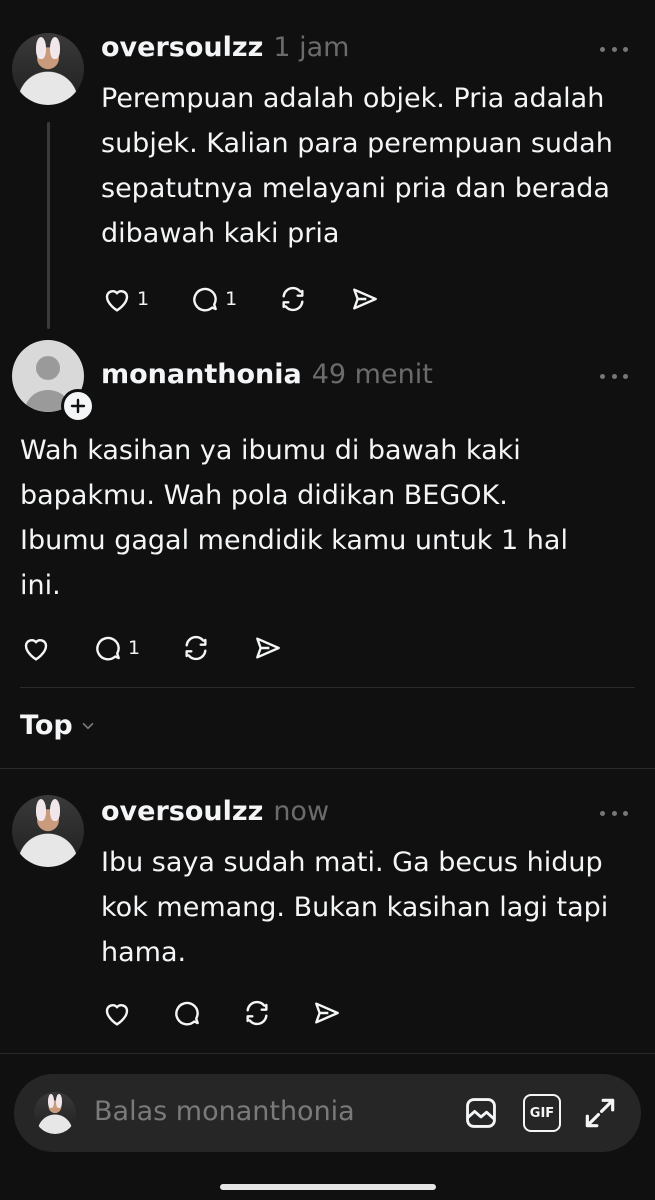 The image size is (655, 1200). Describe the element at coordinates (270, 450) in the screenshot. I see `text-line: Wah kasihan ya ibumu di bawah kaki` at that location.